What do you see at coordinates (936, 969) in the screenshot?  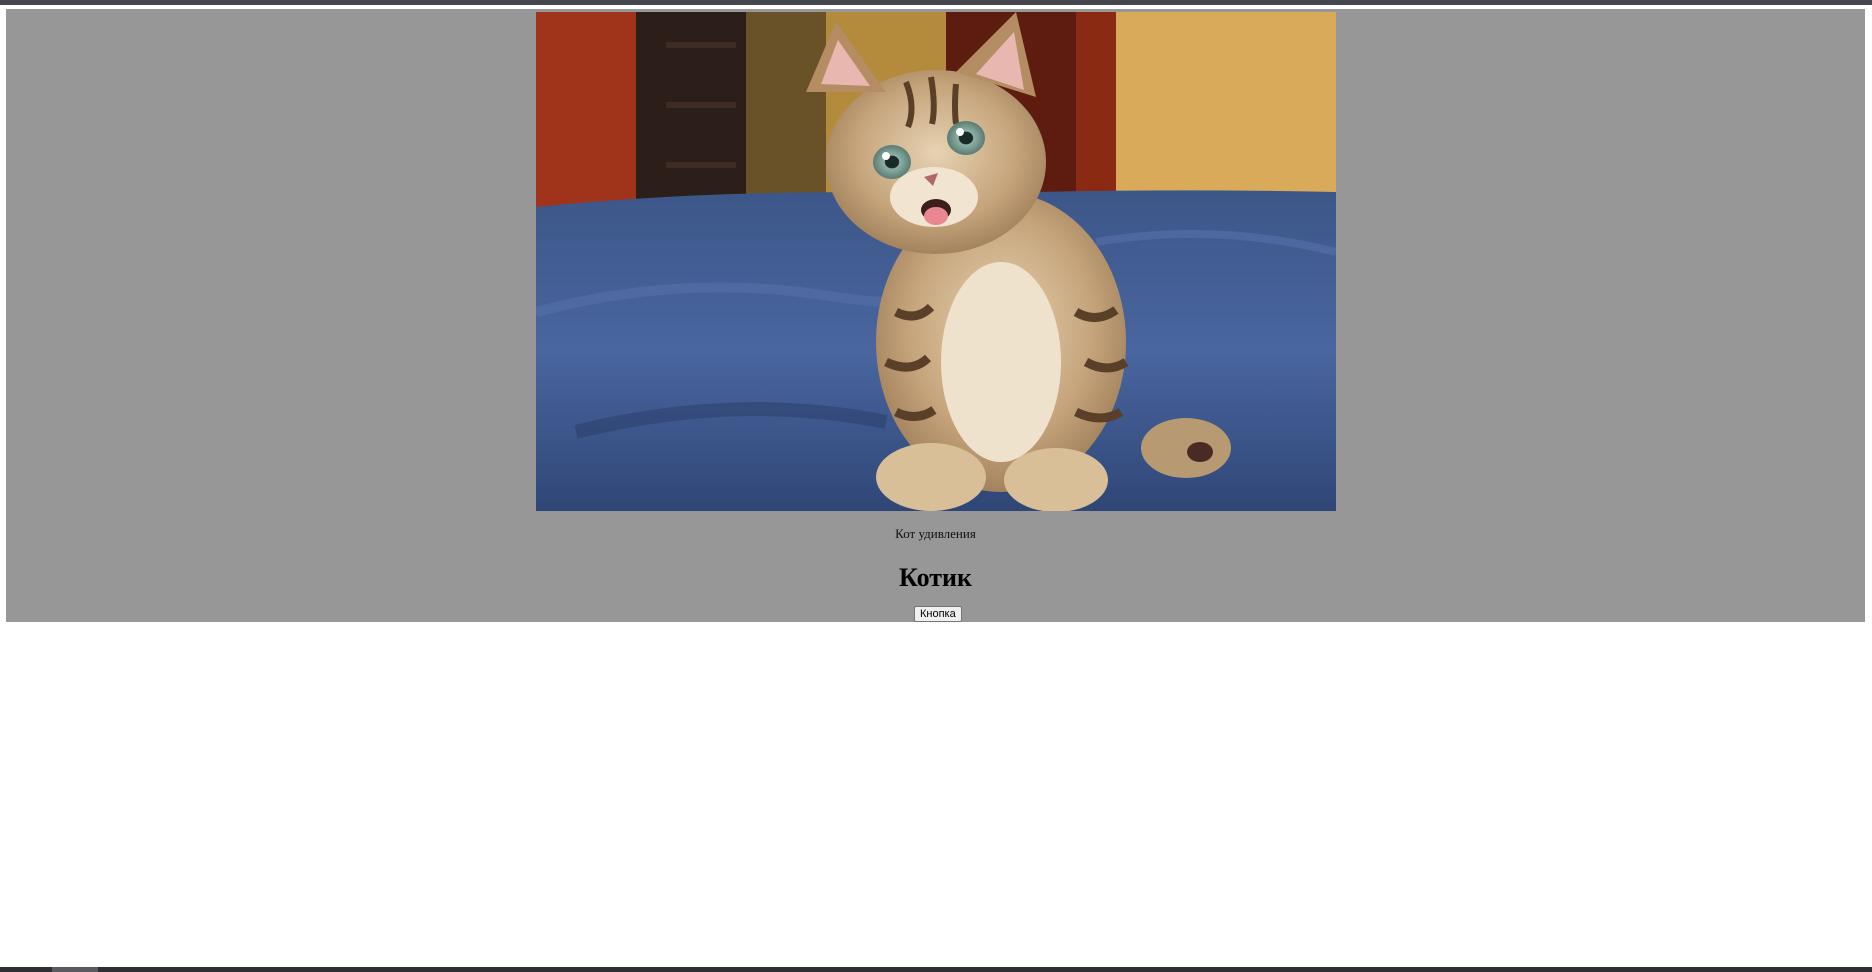 I see `window-bottom-border` at bounding box center [936, 969].